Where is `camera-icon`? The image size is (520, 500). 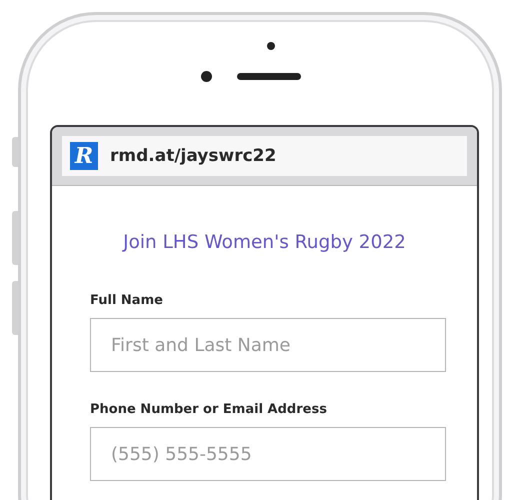 camera-icon is located at coordinates (206, 76).